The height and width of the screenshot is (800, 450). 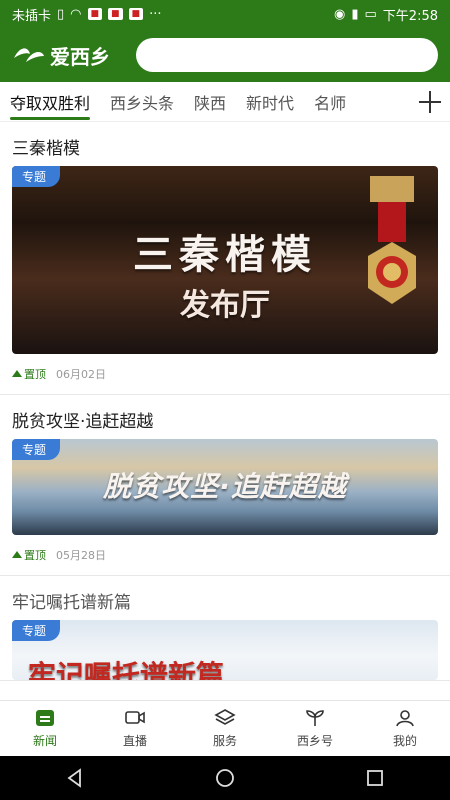 I want to click on vibrate-icon: ▮, so click(x=355, y=14).